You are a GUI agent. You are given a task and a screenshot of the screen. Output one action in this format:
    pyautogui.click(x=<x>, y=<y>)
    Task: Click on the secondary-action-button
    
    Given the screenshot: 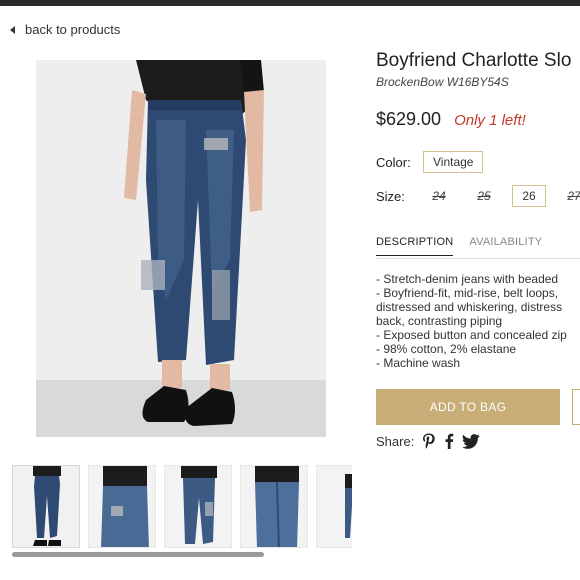 What is the action you would take?
    pyautogui.click(x=576, y=407)
    